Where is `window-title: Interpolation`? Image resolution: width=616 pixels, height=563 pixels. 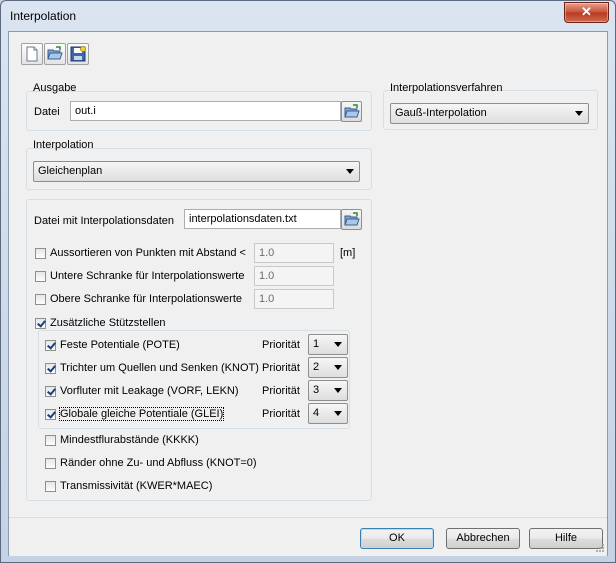 window-title: Interpolation is located at coordinates (43, 16).